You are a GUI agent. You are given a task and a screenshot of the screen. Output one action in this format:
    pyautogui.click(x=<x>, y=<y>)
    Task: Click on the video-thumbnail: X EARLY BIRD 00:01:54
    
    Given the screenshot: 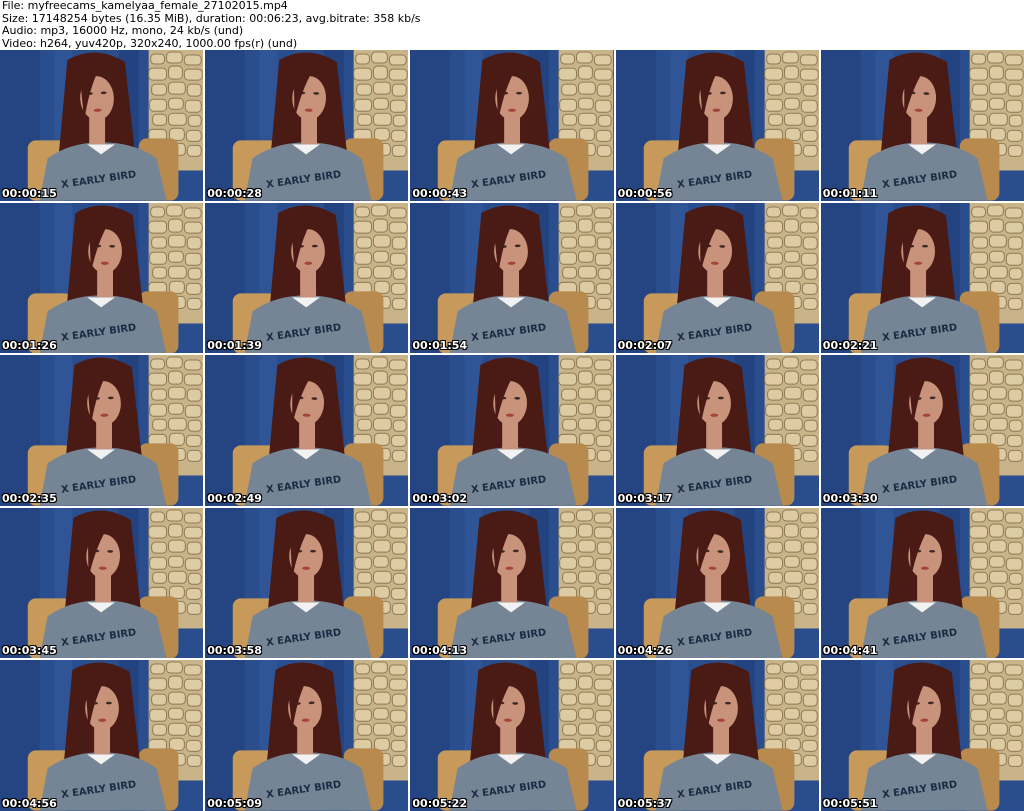 What is the action you would take?
    pyautogui.click(x=512, y=278)
    